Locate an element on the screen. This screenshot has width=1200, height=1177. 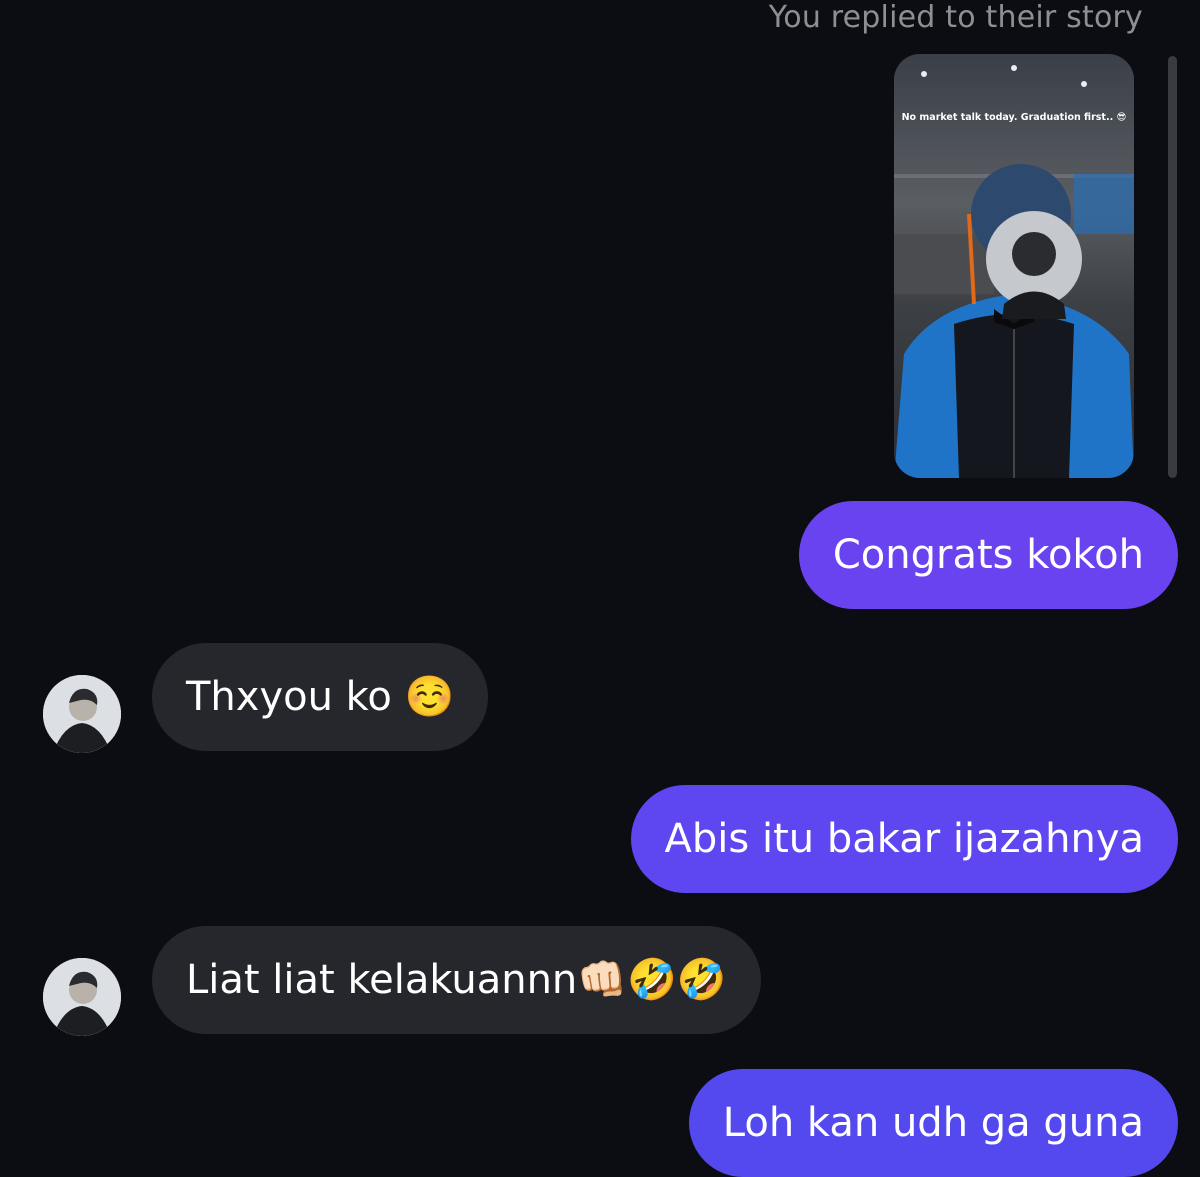
message-text: Loh kan udh ga guna is located at coordinates (933, 1123).